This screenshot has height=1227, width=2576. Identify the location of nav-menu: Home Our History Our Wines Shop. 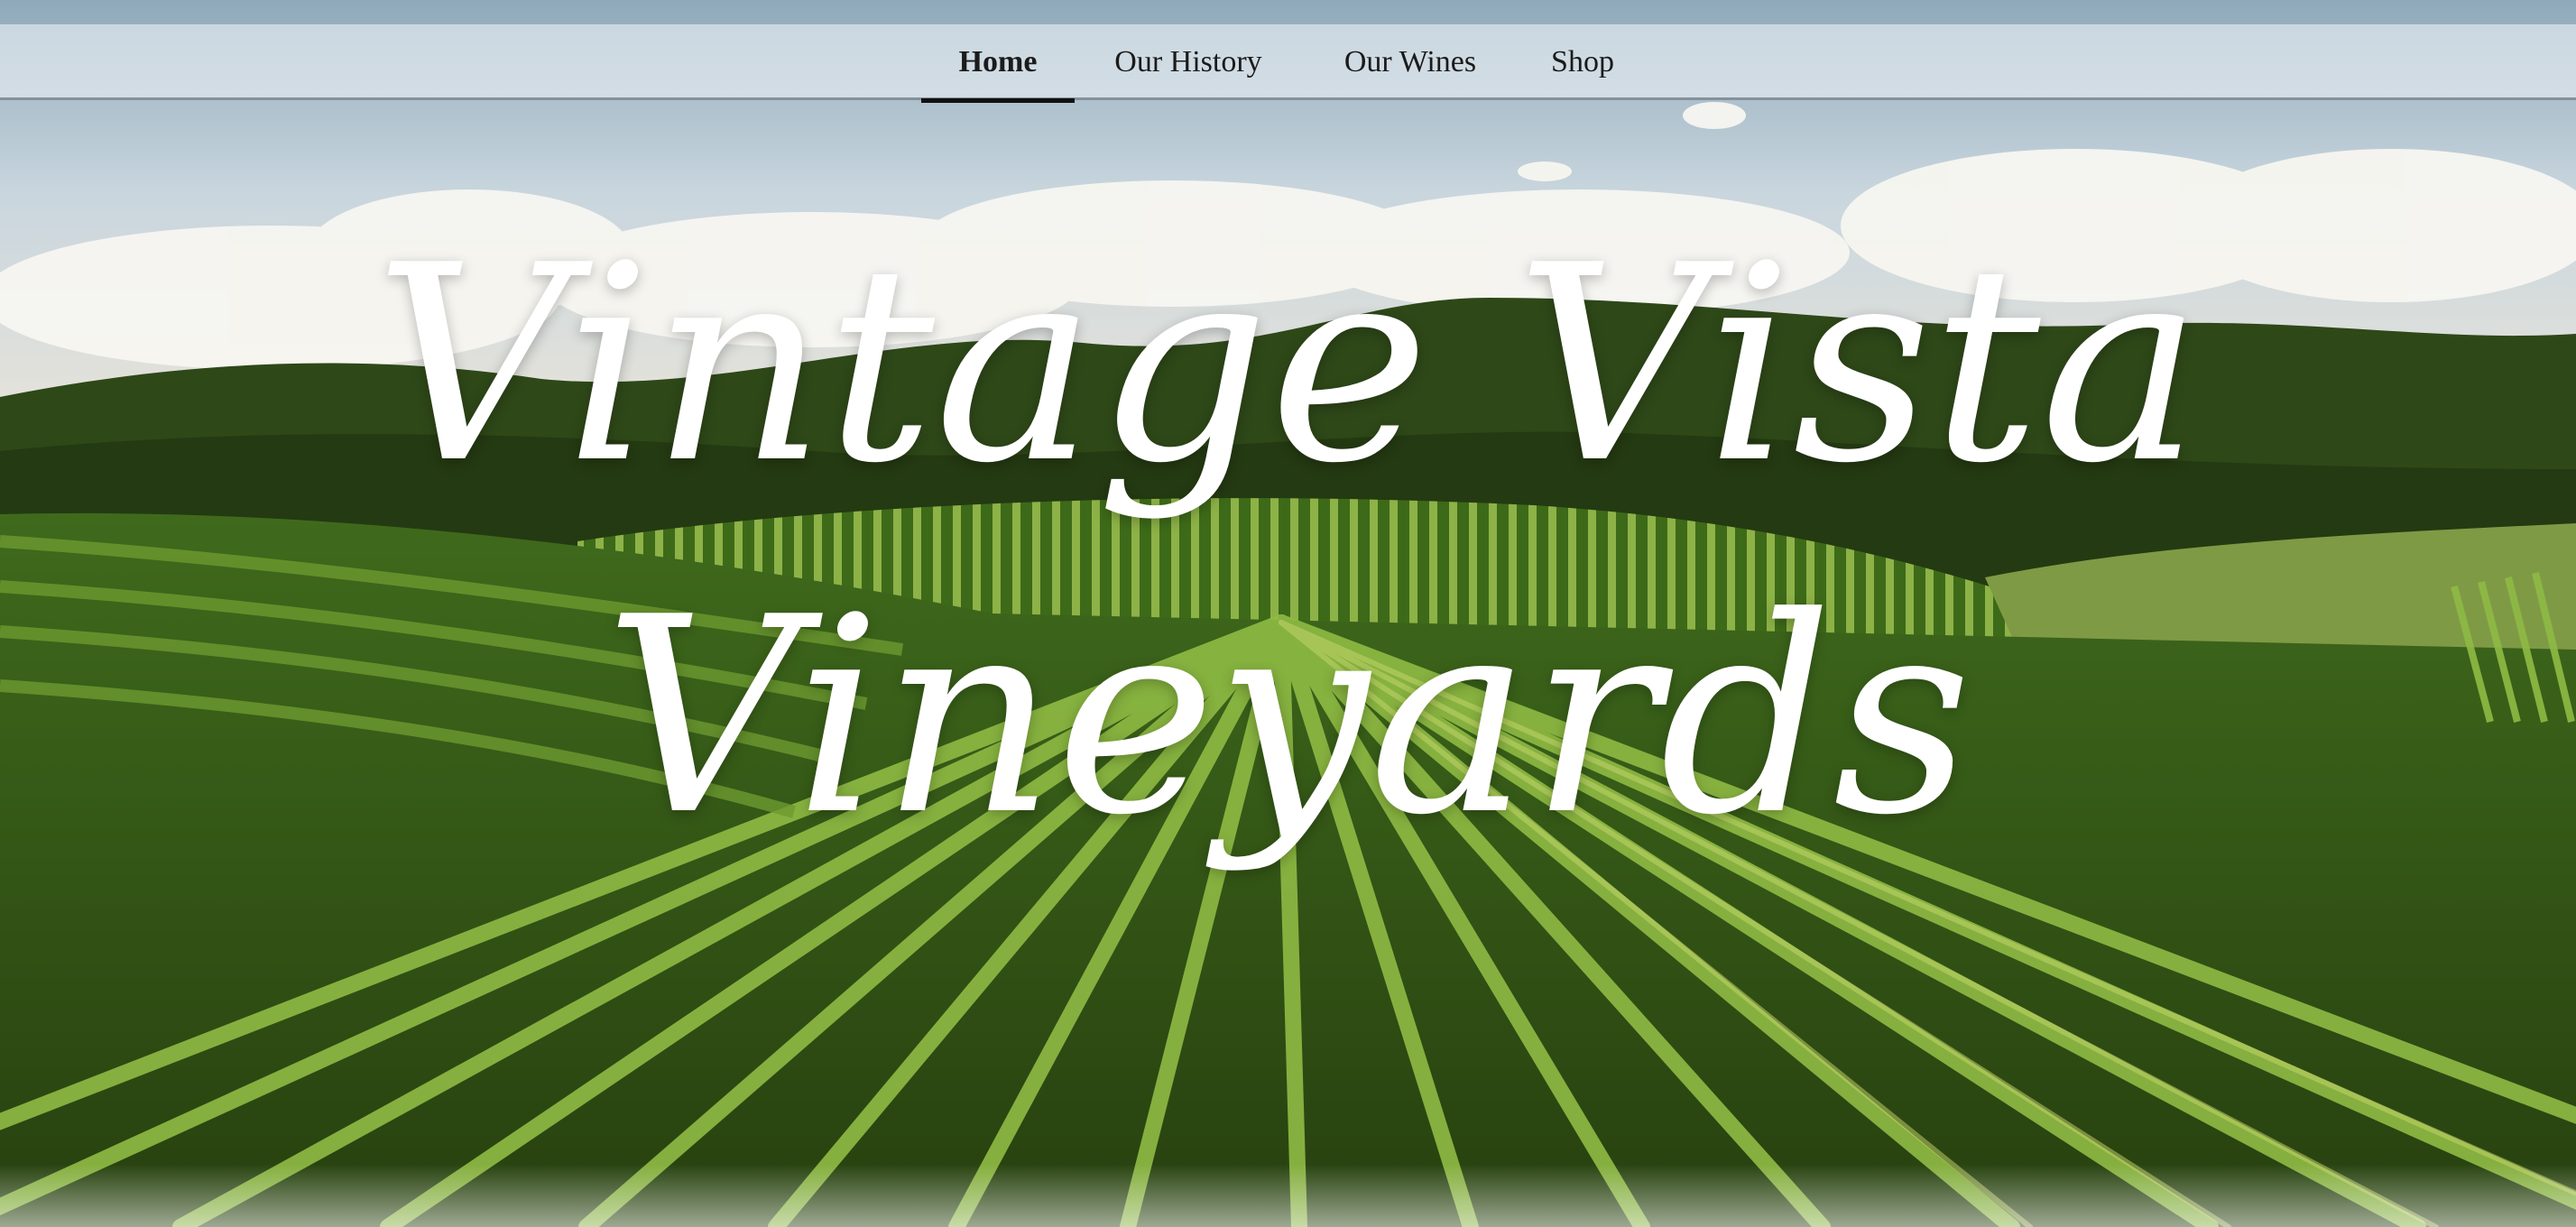
(1288, 64).